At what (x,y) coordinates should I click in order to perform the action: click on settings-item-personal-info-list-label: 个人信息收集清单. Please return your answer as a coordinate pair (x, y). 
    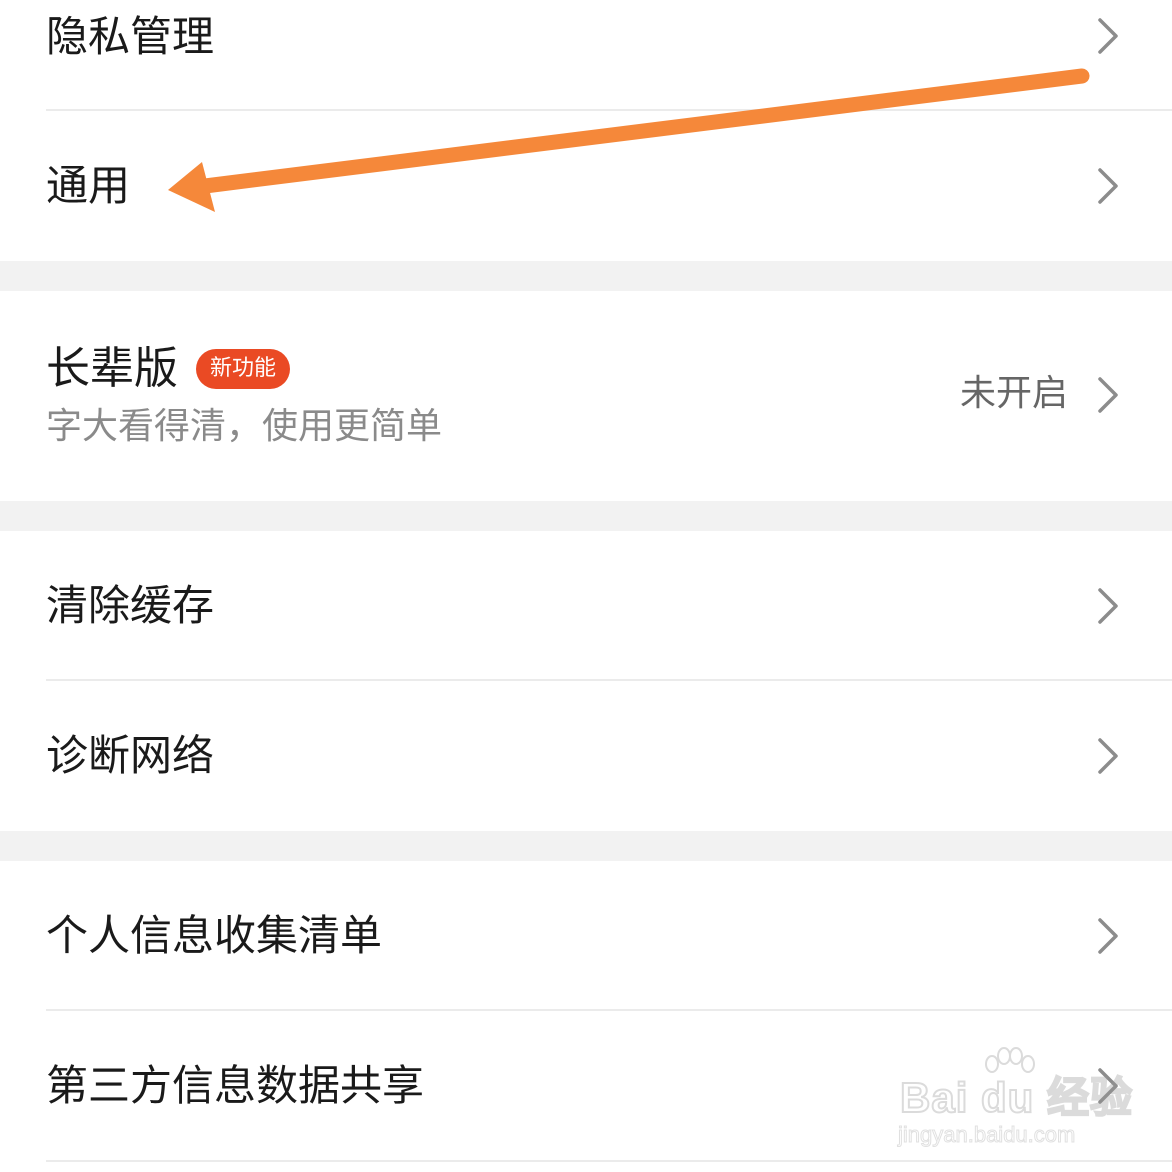
    Looking at the image, I should click on (214, 935).